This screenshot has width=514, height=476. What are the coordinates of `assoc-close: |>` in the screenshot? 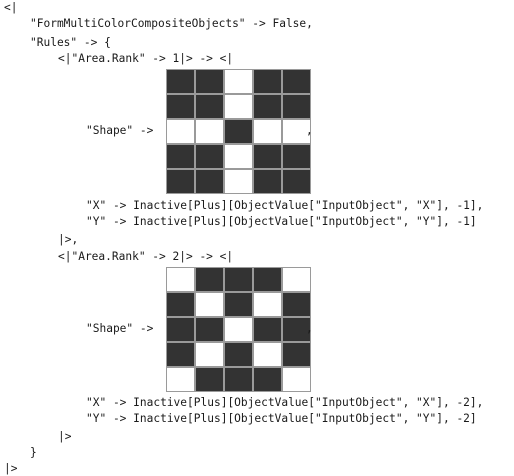 It's located at (11, 468).